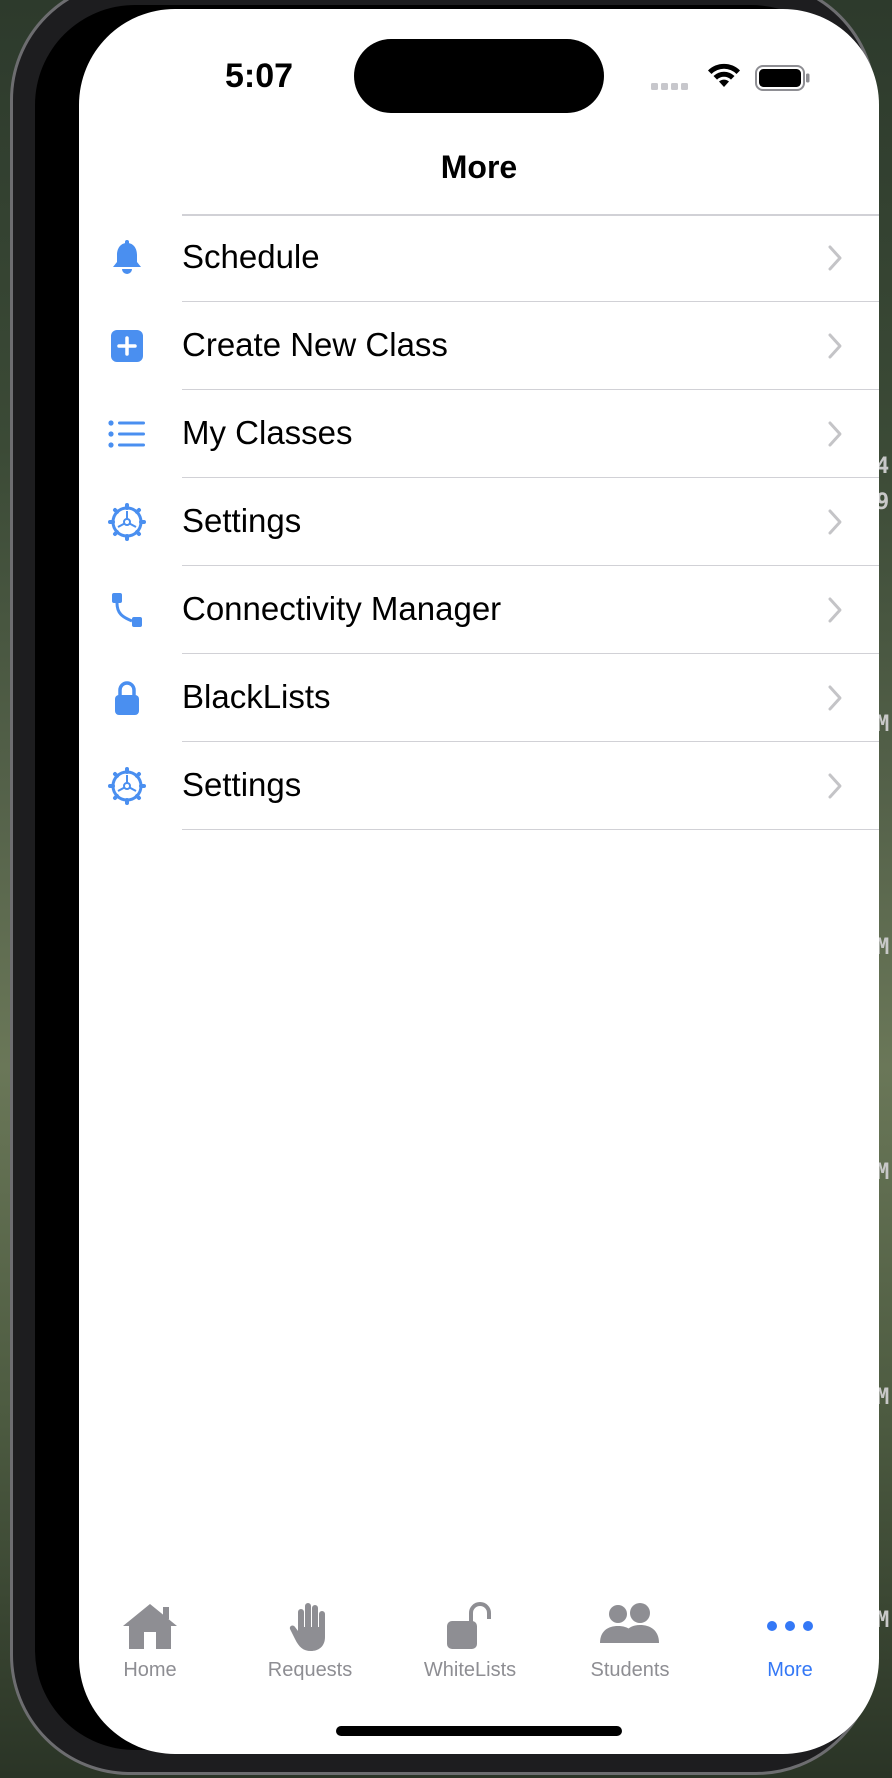 Image resolution: width=892 pixels, height=1778 pixels. I want to click on tab-label: WhiteLists, so click(470, 1670).